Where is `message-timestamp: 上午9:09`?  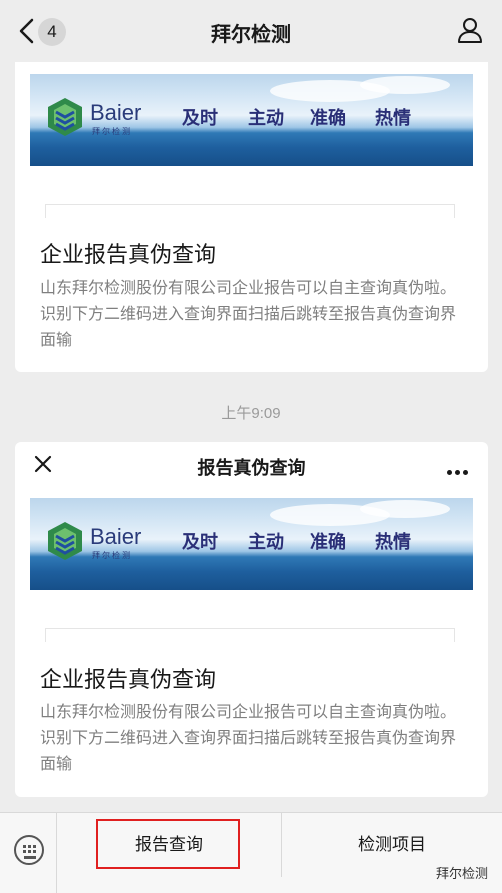
message-timestamp: 上午9:09 is located at coordinates (251, 413).